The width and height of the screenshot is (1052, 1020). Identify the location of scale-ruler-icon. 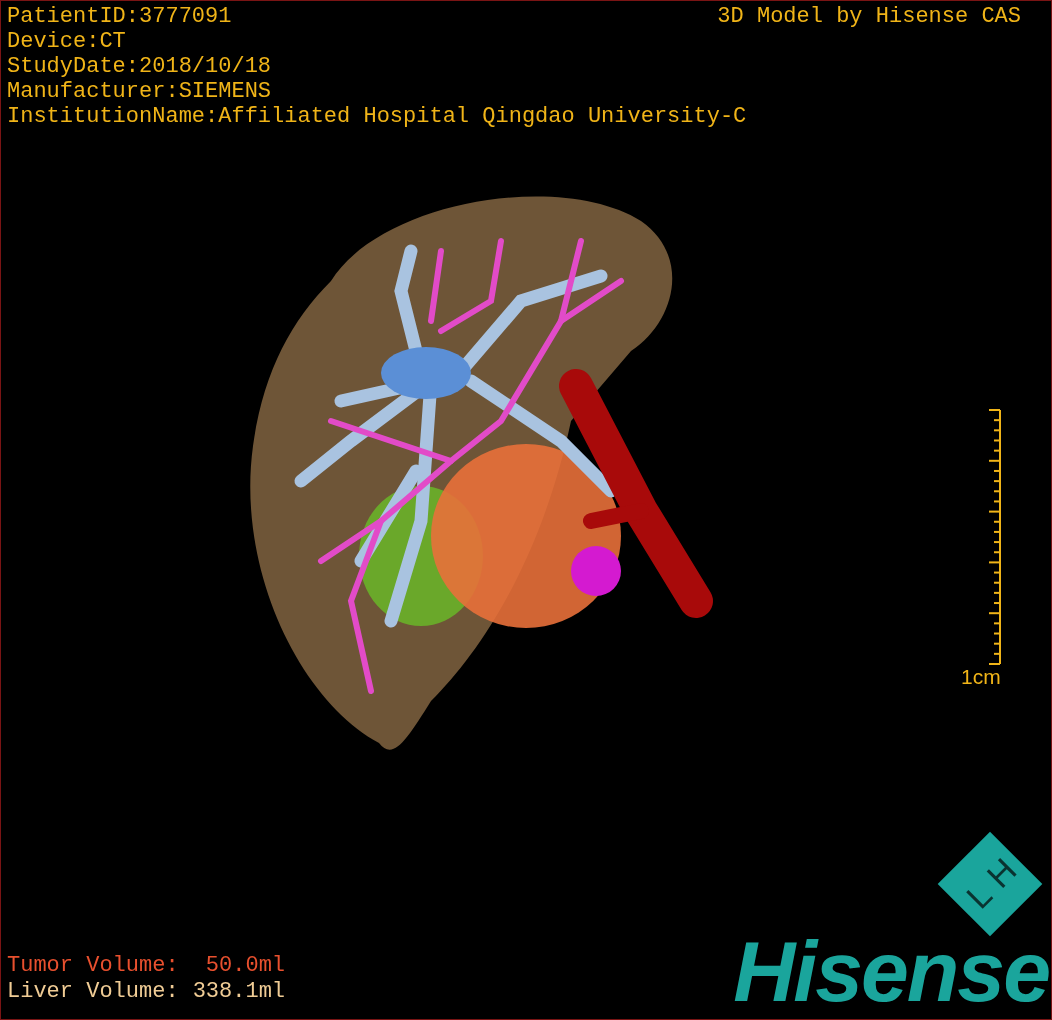
(994, 537).